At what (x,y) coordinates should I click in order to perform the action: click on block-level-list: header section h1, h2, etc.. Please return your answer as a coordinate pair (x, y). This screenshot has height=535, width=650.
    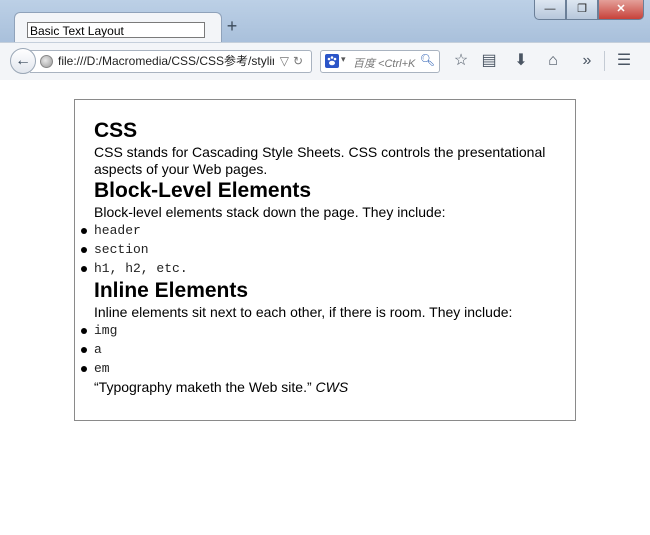
    Looking at the image, I should click on (322, 249).